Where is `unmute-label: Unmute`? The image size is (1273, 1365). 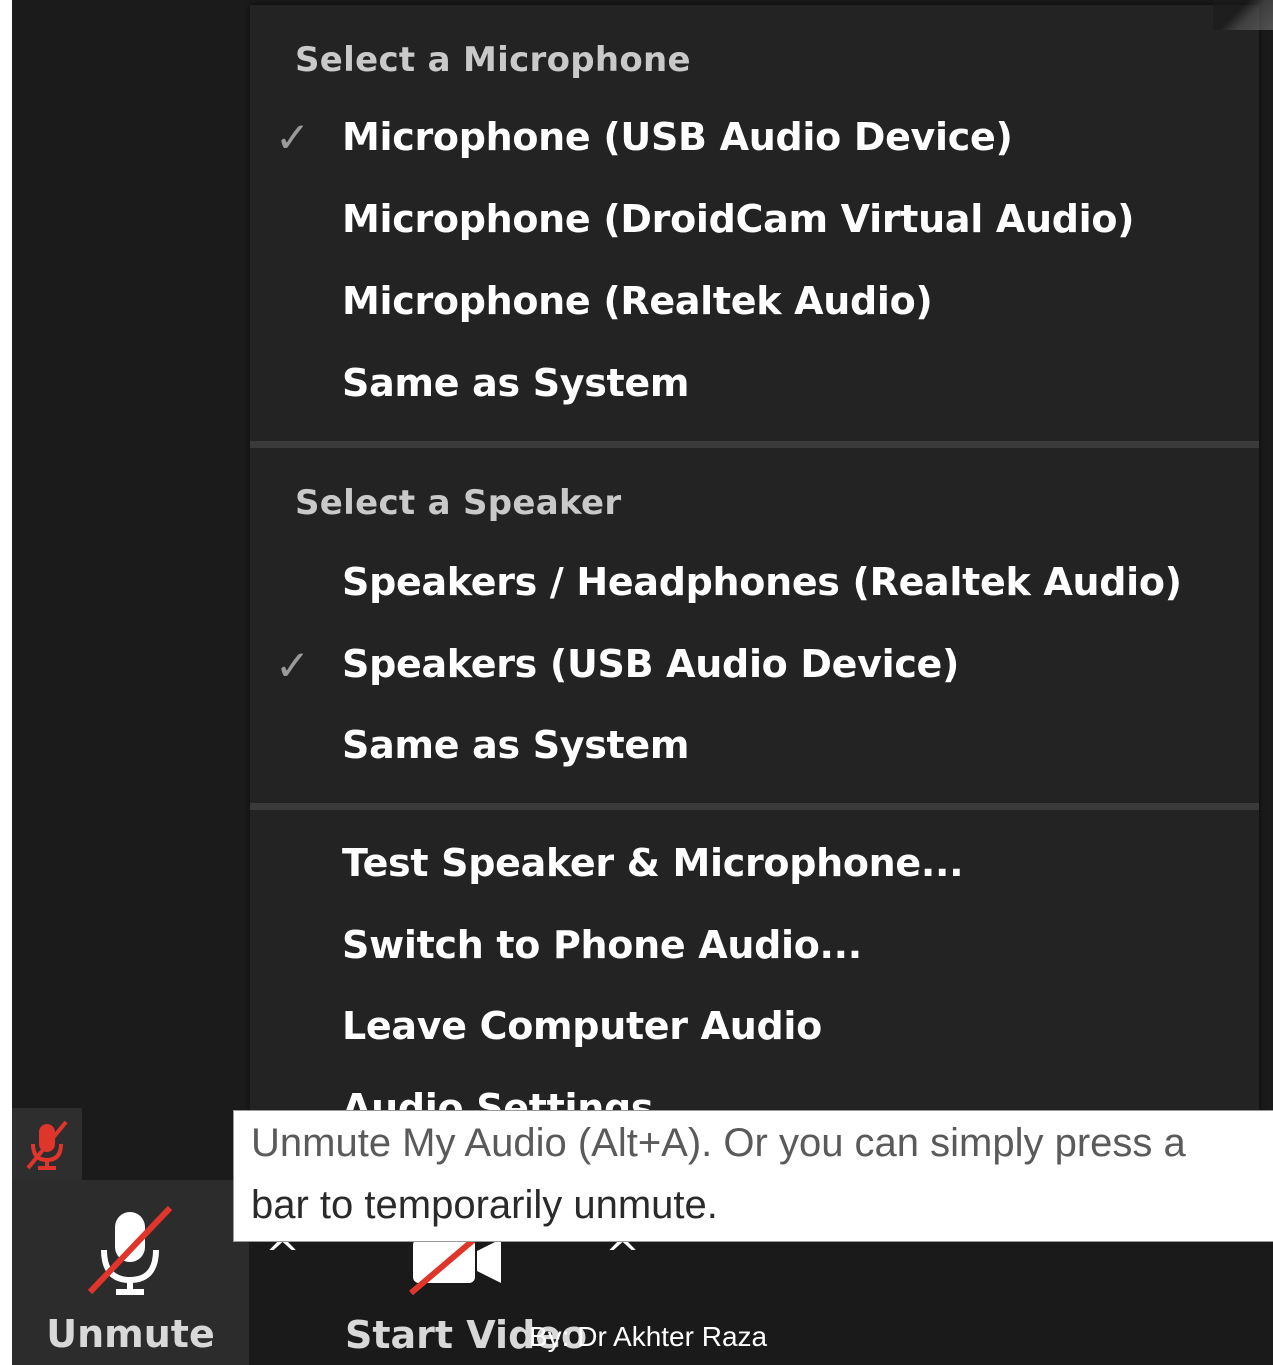
unmute-label: Unmute is located at coordinates (130, 1334).